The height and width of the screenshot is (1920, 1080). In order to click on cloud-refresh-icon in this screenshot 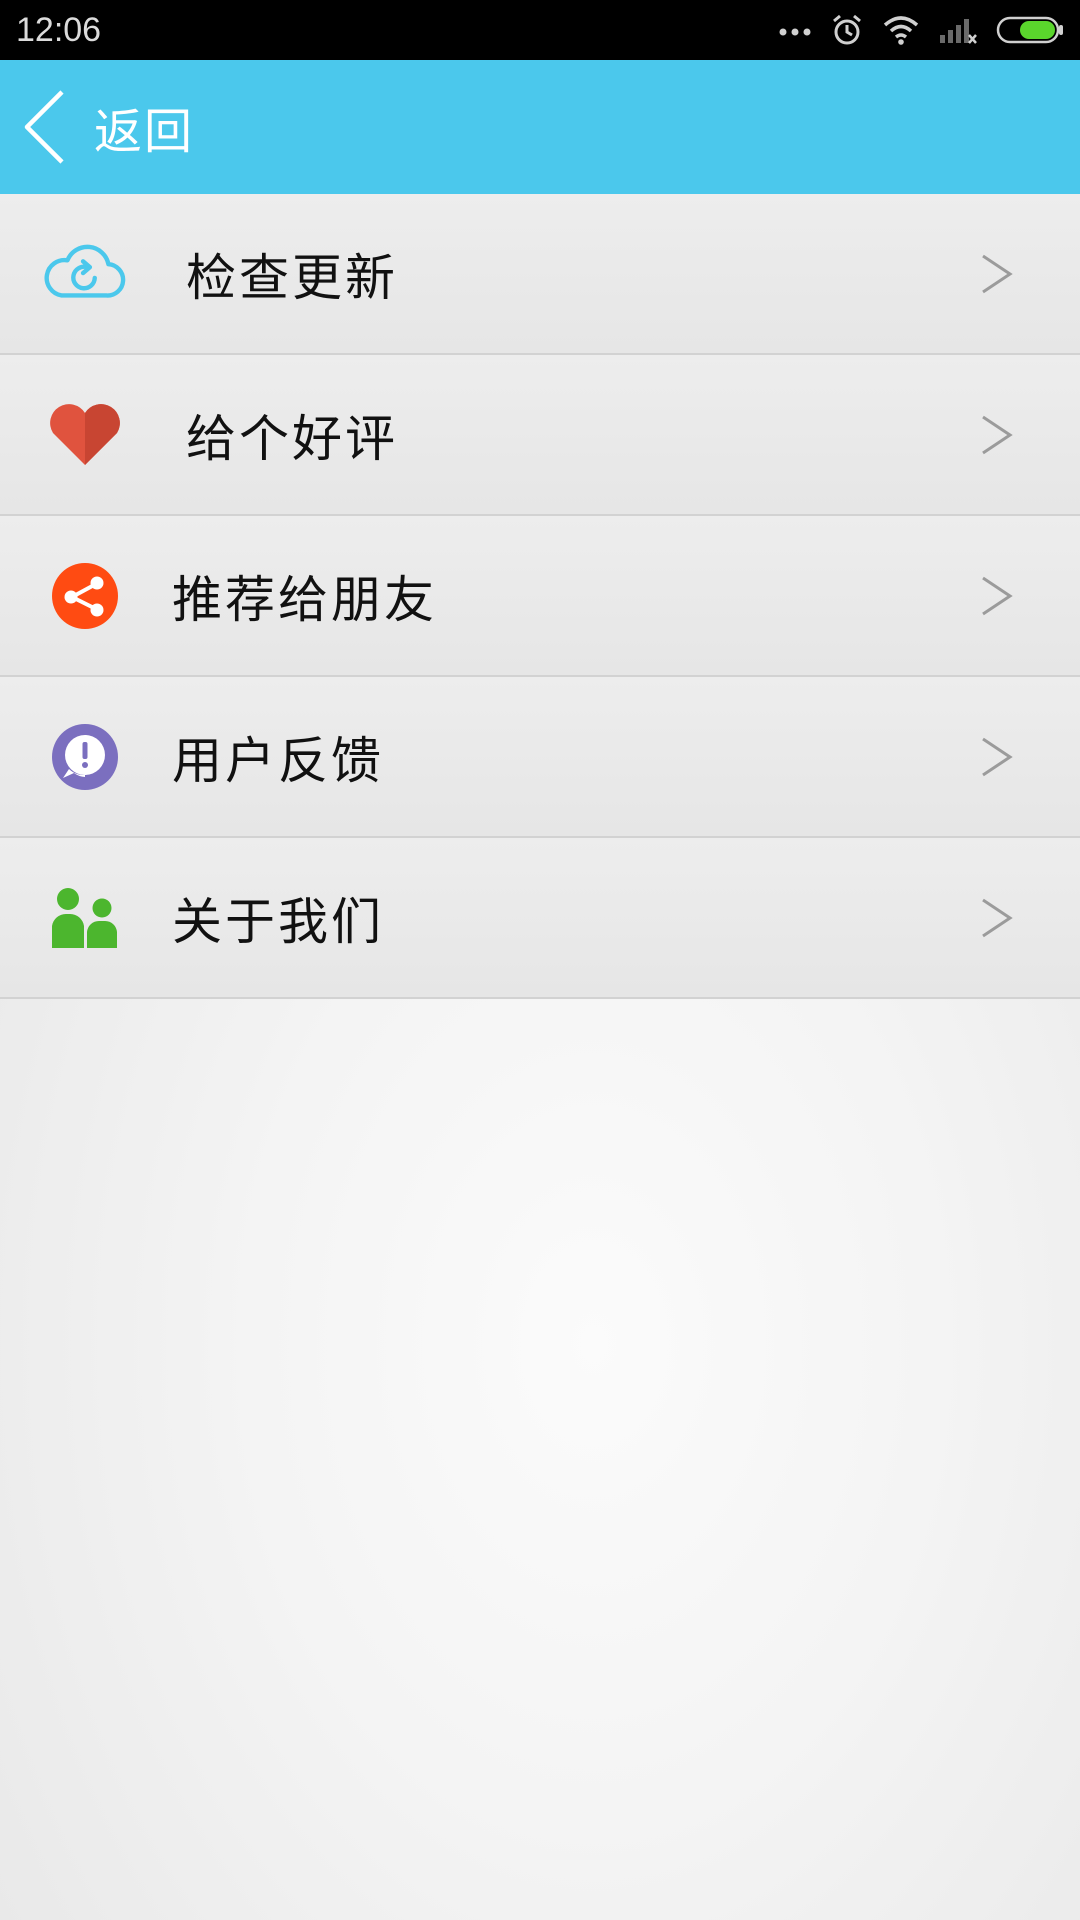, I will do `click(85, 274)`.